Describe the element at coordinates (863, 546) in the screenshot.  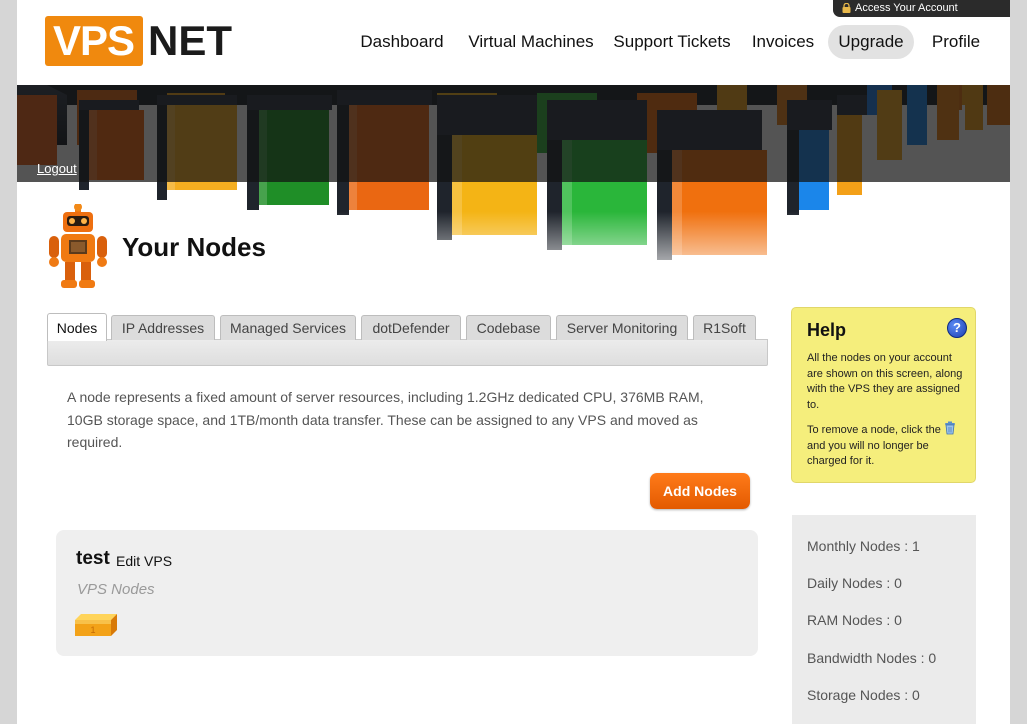
I see `stat-monthly-nodes: Monthly Nodes : 1` at that location.